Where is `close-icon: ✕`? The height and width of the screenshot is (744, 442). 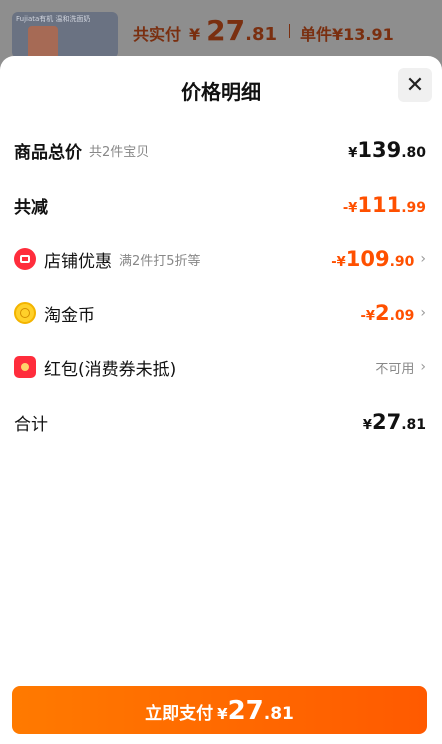
close-icon: ✕ is located at coordinates (415, 85).